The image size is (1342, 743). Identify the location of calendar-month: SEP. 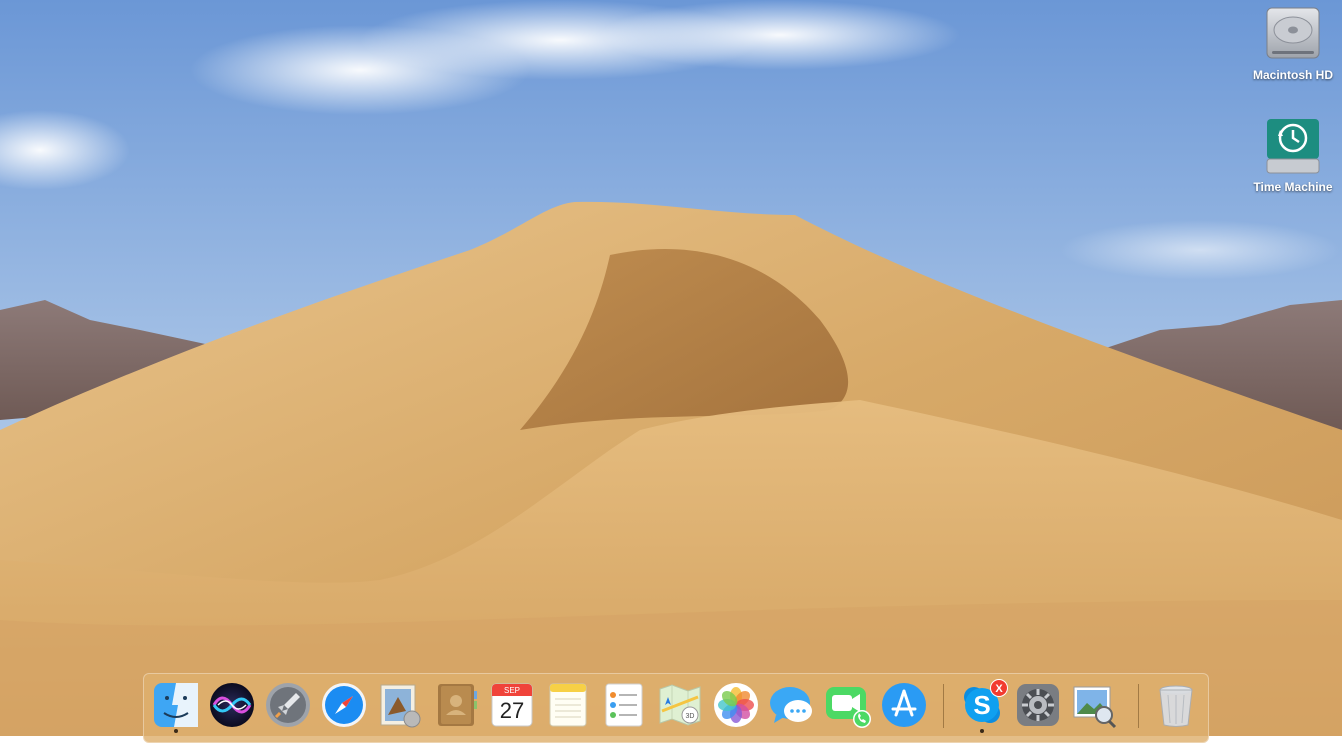
(511, 690).